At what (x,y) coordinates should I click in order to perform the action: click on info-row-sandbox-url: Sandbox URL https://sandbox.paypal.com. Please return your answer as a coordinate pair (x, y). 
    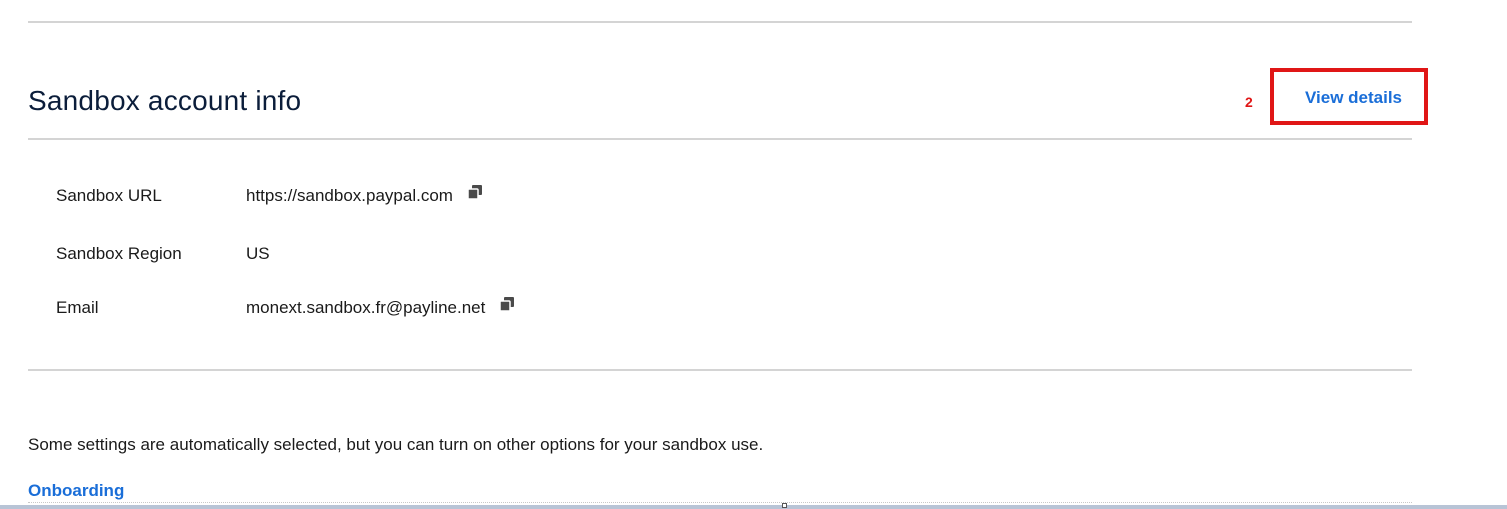
    Looking at the image, I should click on (269, 195).